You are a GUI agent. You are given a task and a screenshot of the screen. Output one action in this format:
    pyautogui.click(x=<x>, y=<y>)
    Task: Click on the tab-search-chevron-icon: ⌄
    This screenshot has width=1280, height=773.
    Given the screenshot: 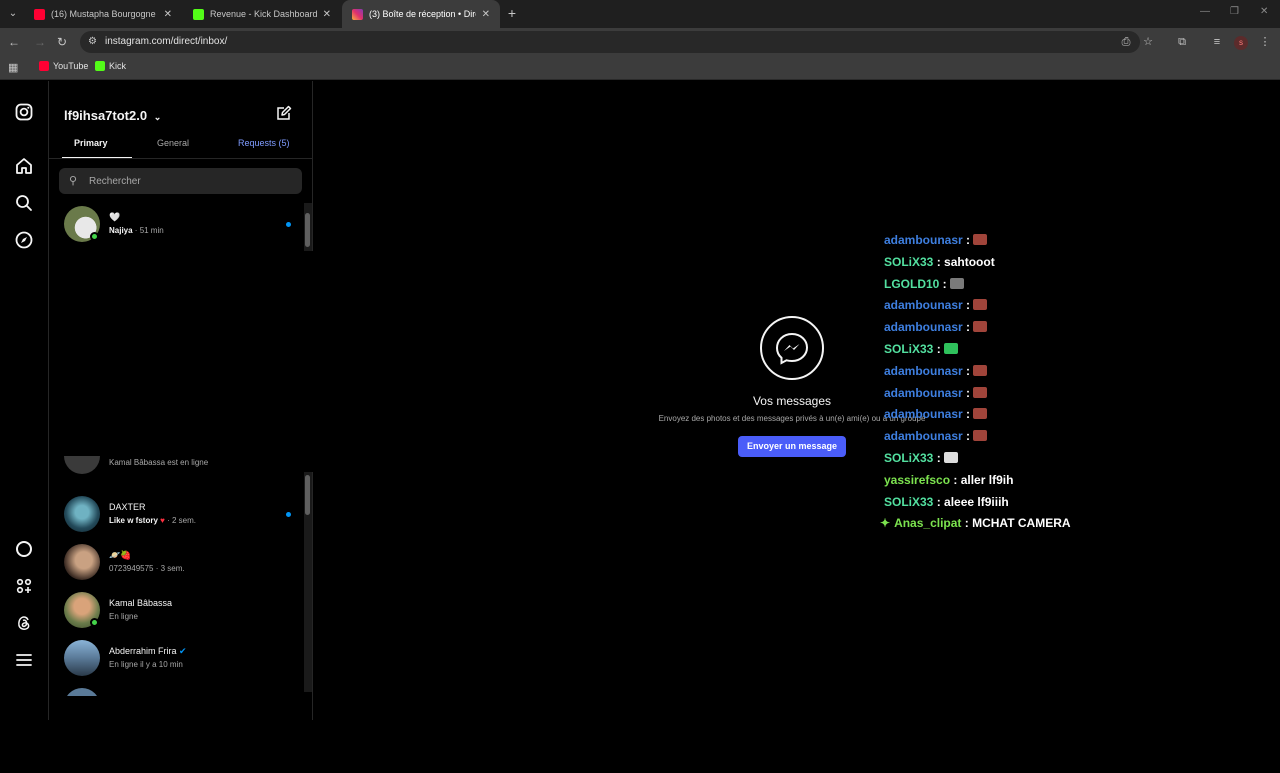 What is the action you would take?
    pyautogui.click(x=13, y=14)
    